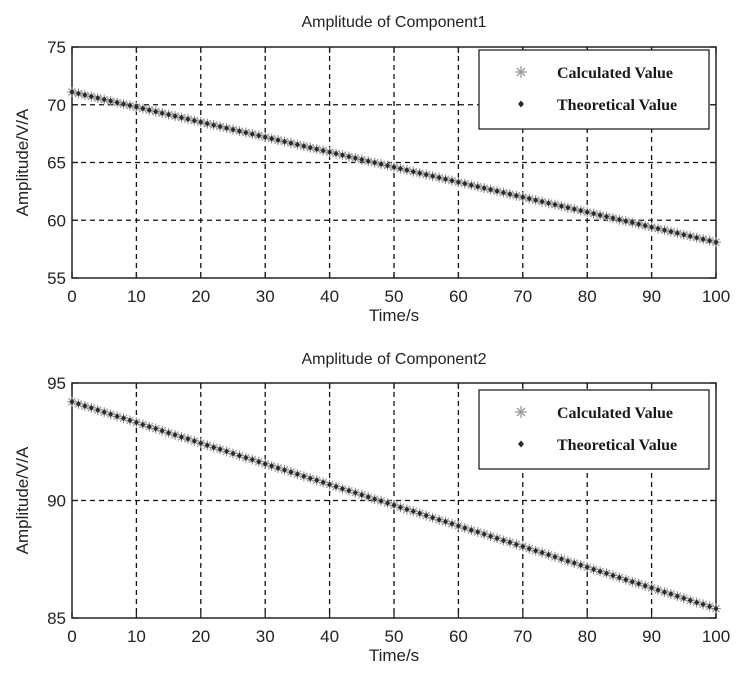 This screenshot has height=687, width=743. Describe the element at coordinates (394, 359) in the screenshot. I see `chart-title: Amplitude of Component2` at that location.